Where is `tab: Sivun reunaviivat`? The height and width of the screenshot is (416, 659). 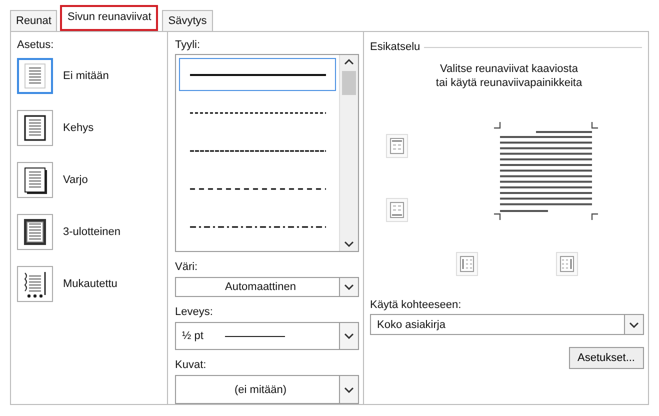 tab: Sivun reunaviivat is located at coordinates (109, 18).